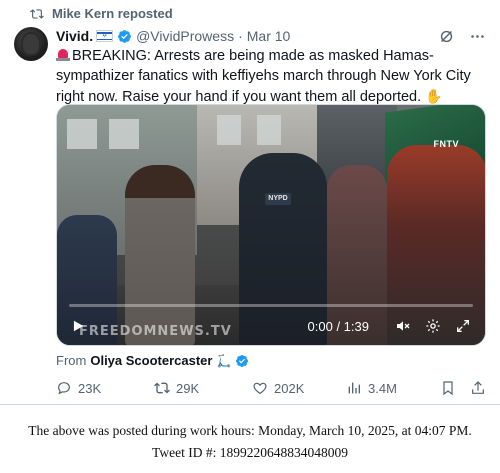 The height and width of the screenshot is (473, 500). What do you see at coordinates (278, 199) in the screenshot?
I see `nypd-badge: NYPD` at bounding box center [278, 199].